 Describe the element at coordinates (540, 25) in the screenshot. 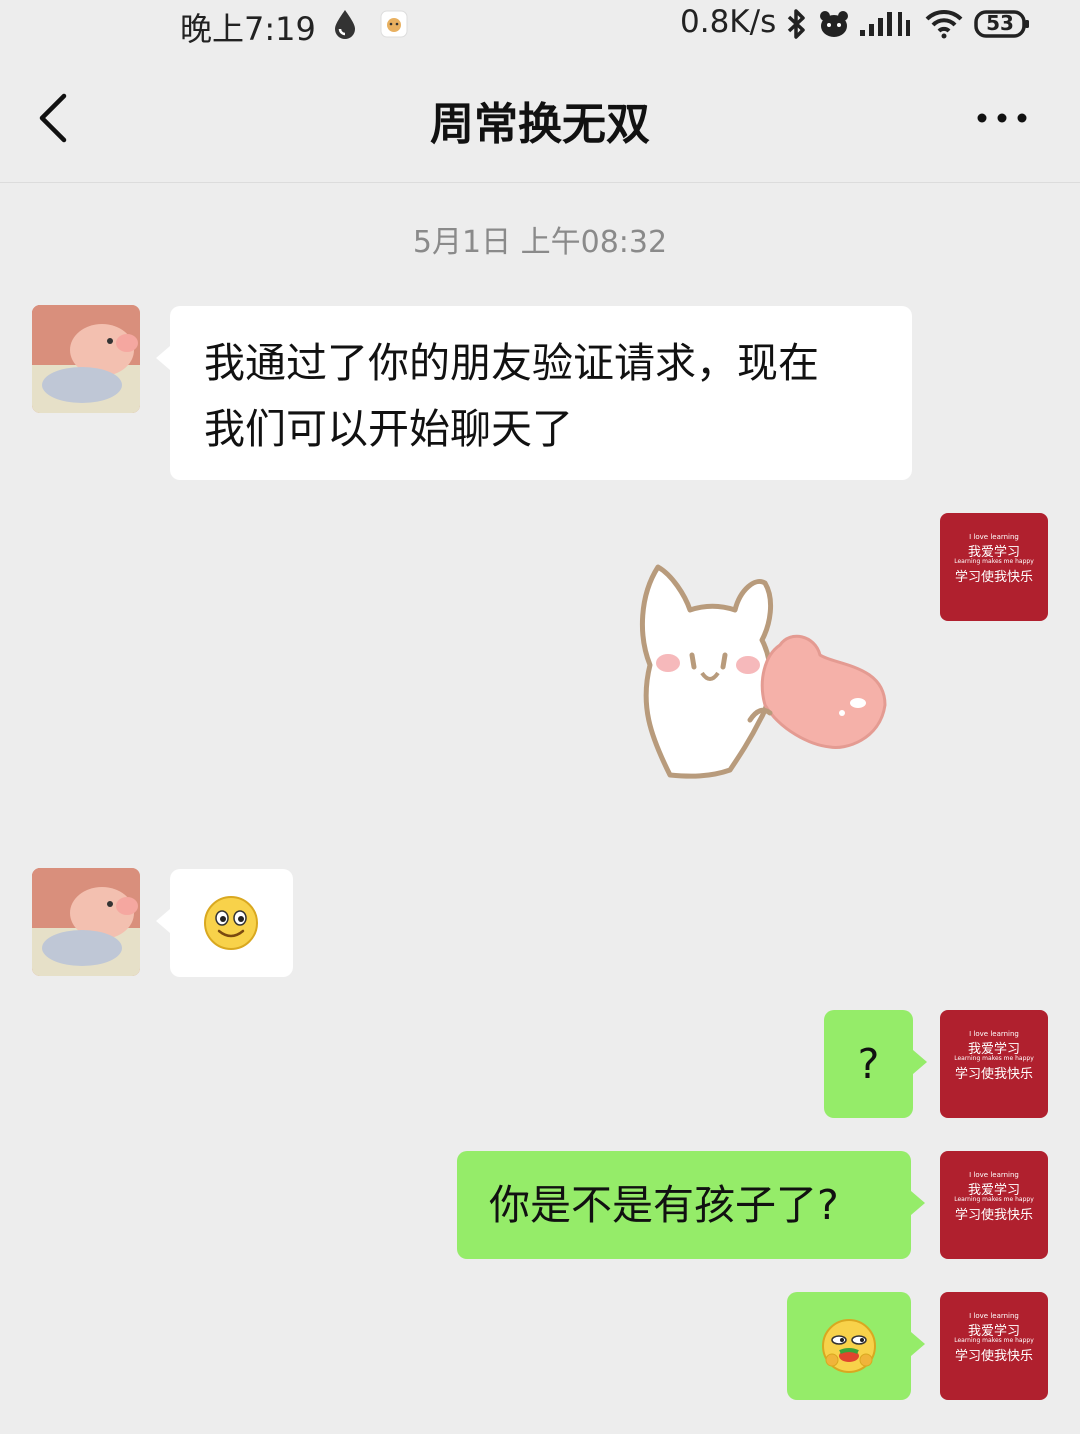

I see `status-bar: 晚上7:19 0.8K/s 53` at that location.